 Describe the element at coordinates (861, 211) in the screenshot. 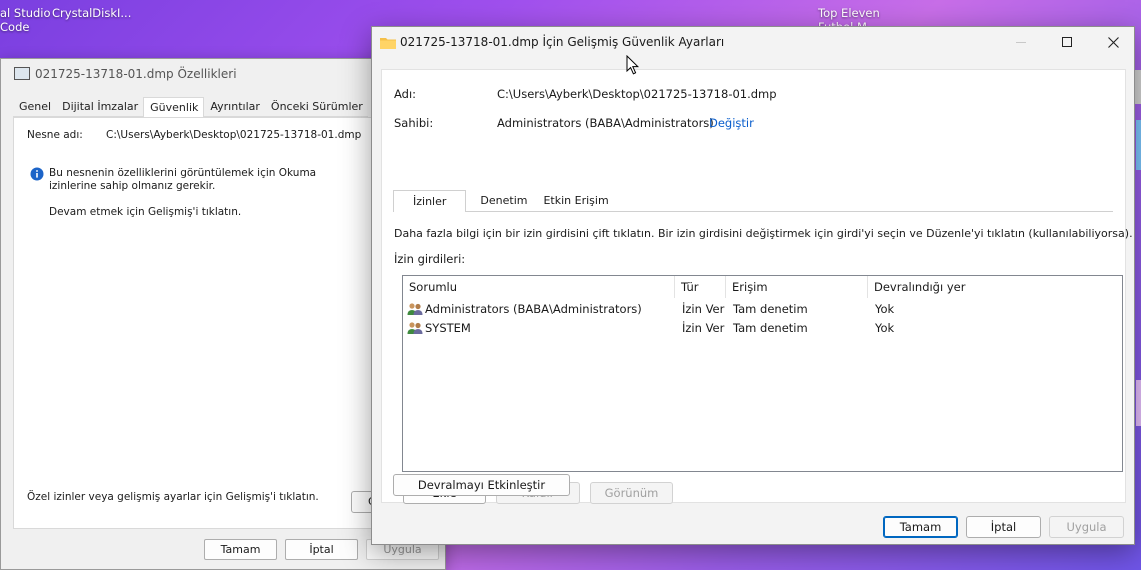

I see `tab-divider` at that location.